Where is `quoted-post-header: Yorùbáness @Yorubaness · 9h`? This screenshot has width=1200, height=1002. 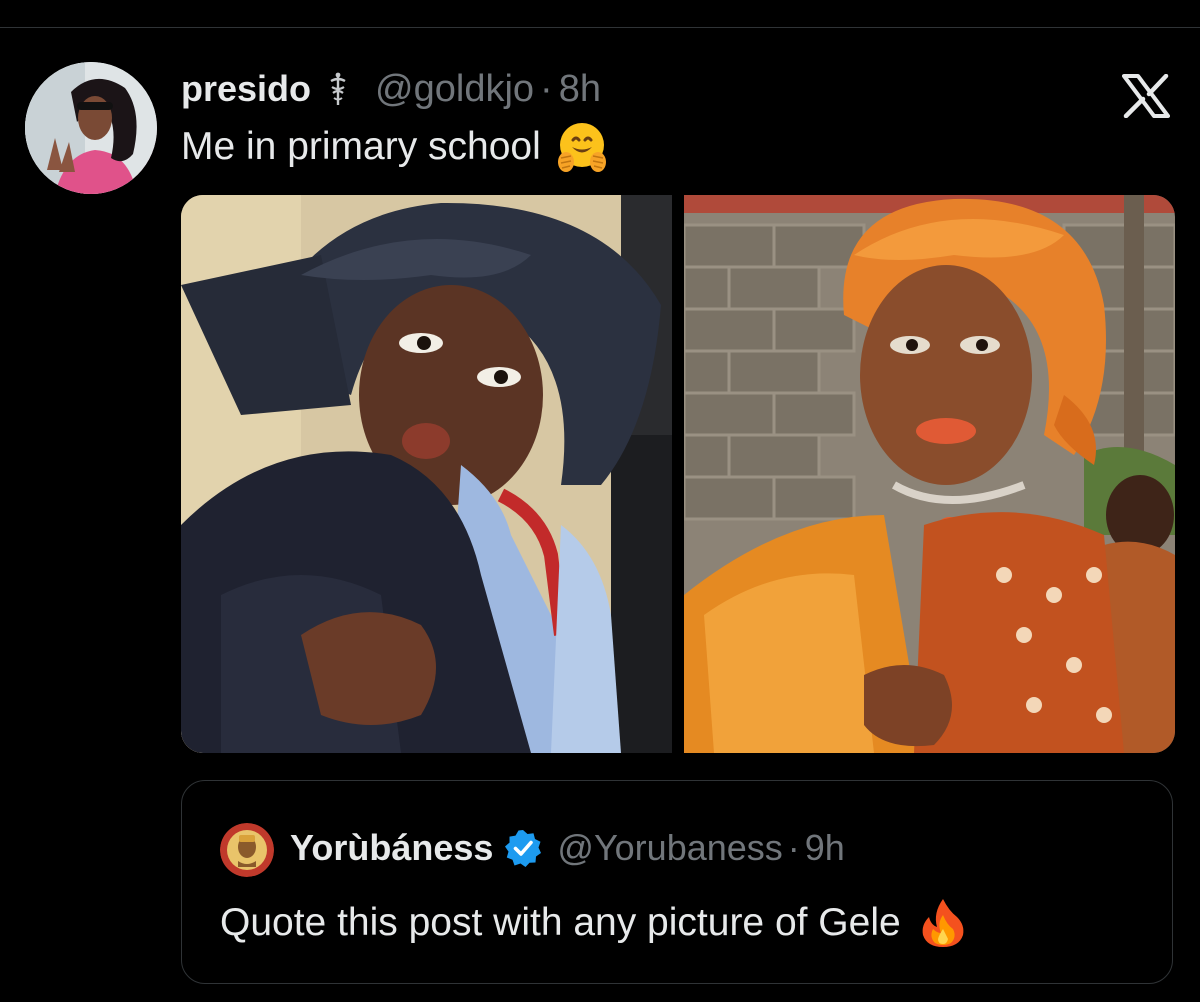
quoted-post-header: Yorùbáness @Yorubaness · 9h is located at coordinates (567, 848).